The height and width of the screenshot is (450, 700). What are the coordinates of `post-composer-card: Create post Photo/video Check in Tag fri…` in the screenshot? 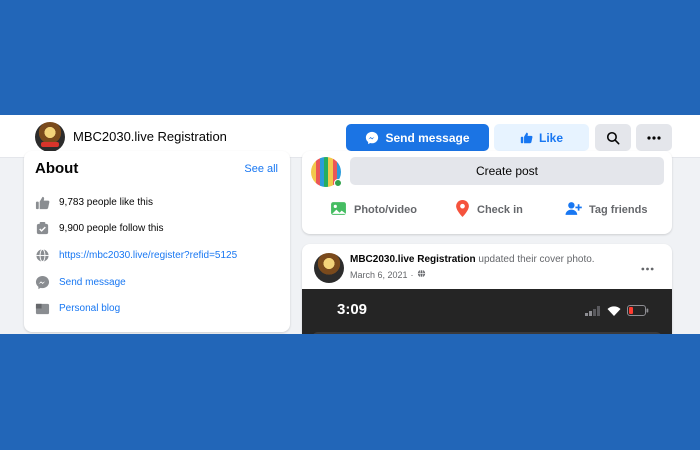 It's located at (487, 192).